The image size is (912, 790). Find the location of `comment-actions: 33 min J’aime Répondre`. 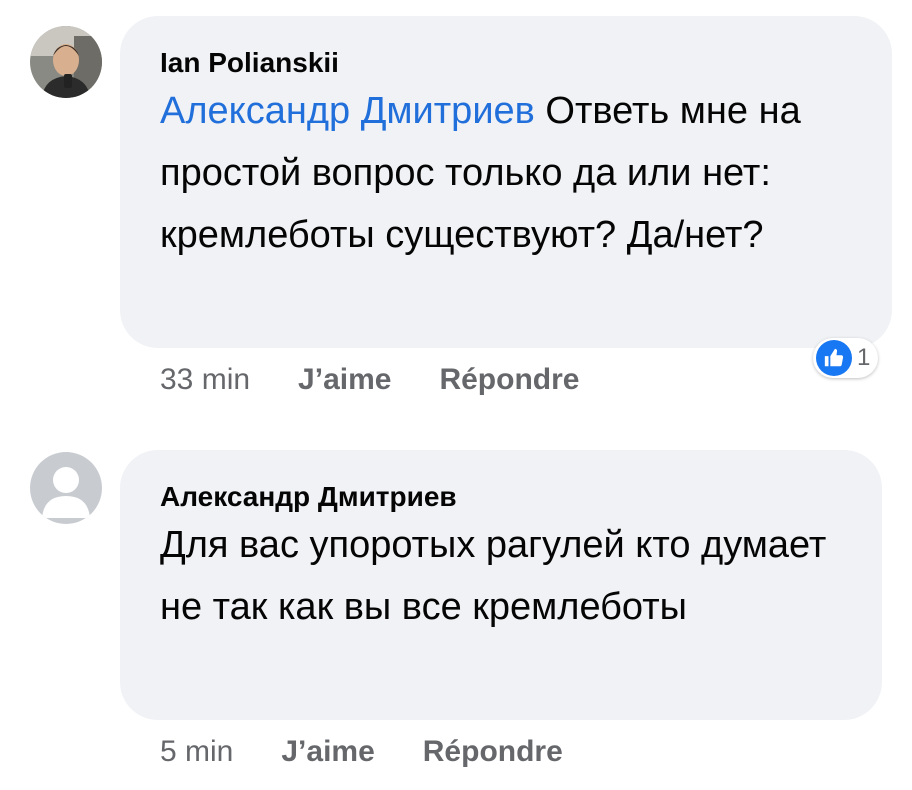

comment-actions: 33 min J’aime Répondre is located at coordinates (393, 380).